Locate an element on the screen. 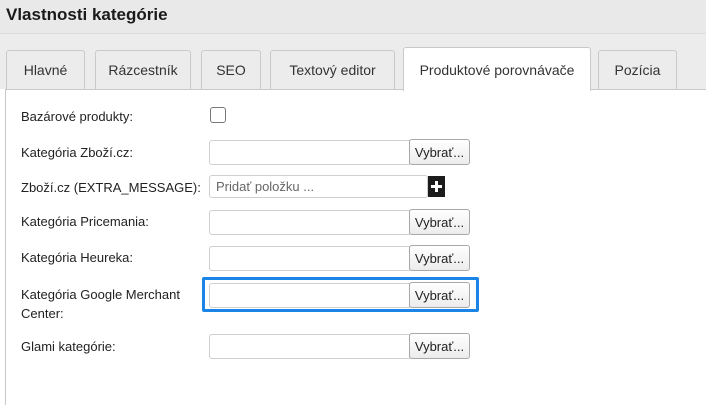 The image size is (706, 405). glami-category-input is located at coordinates (309, 346).